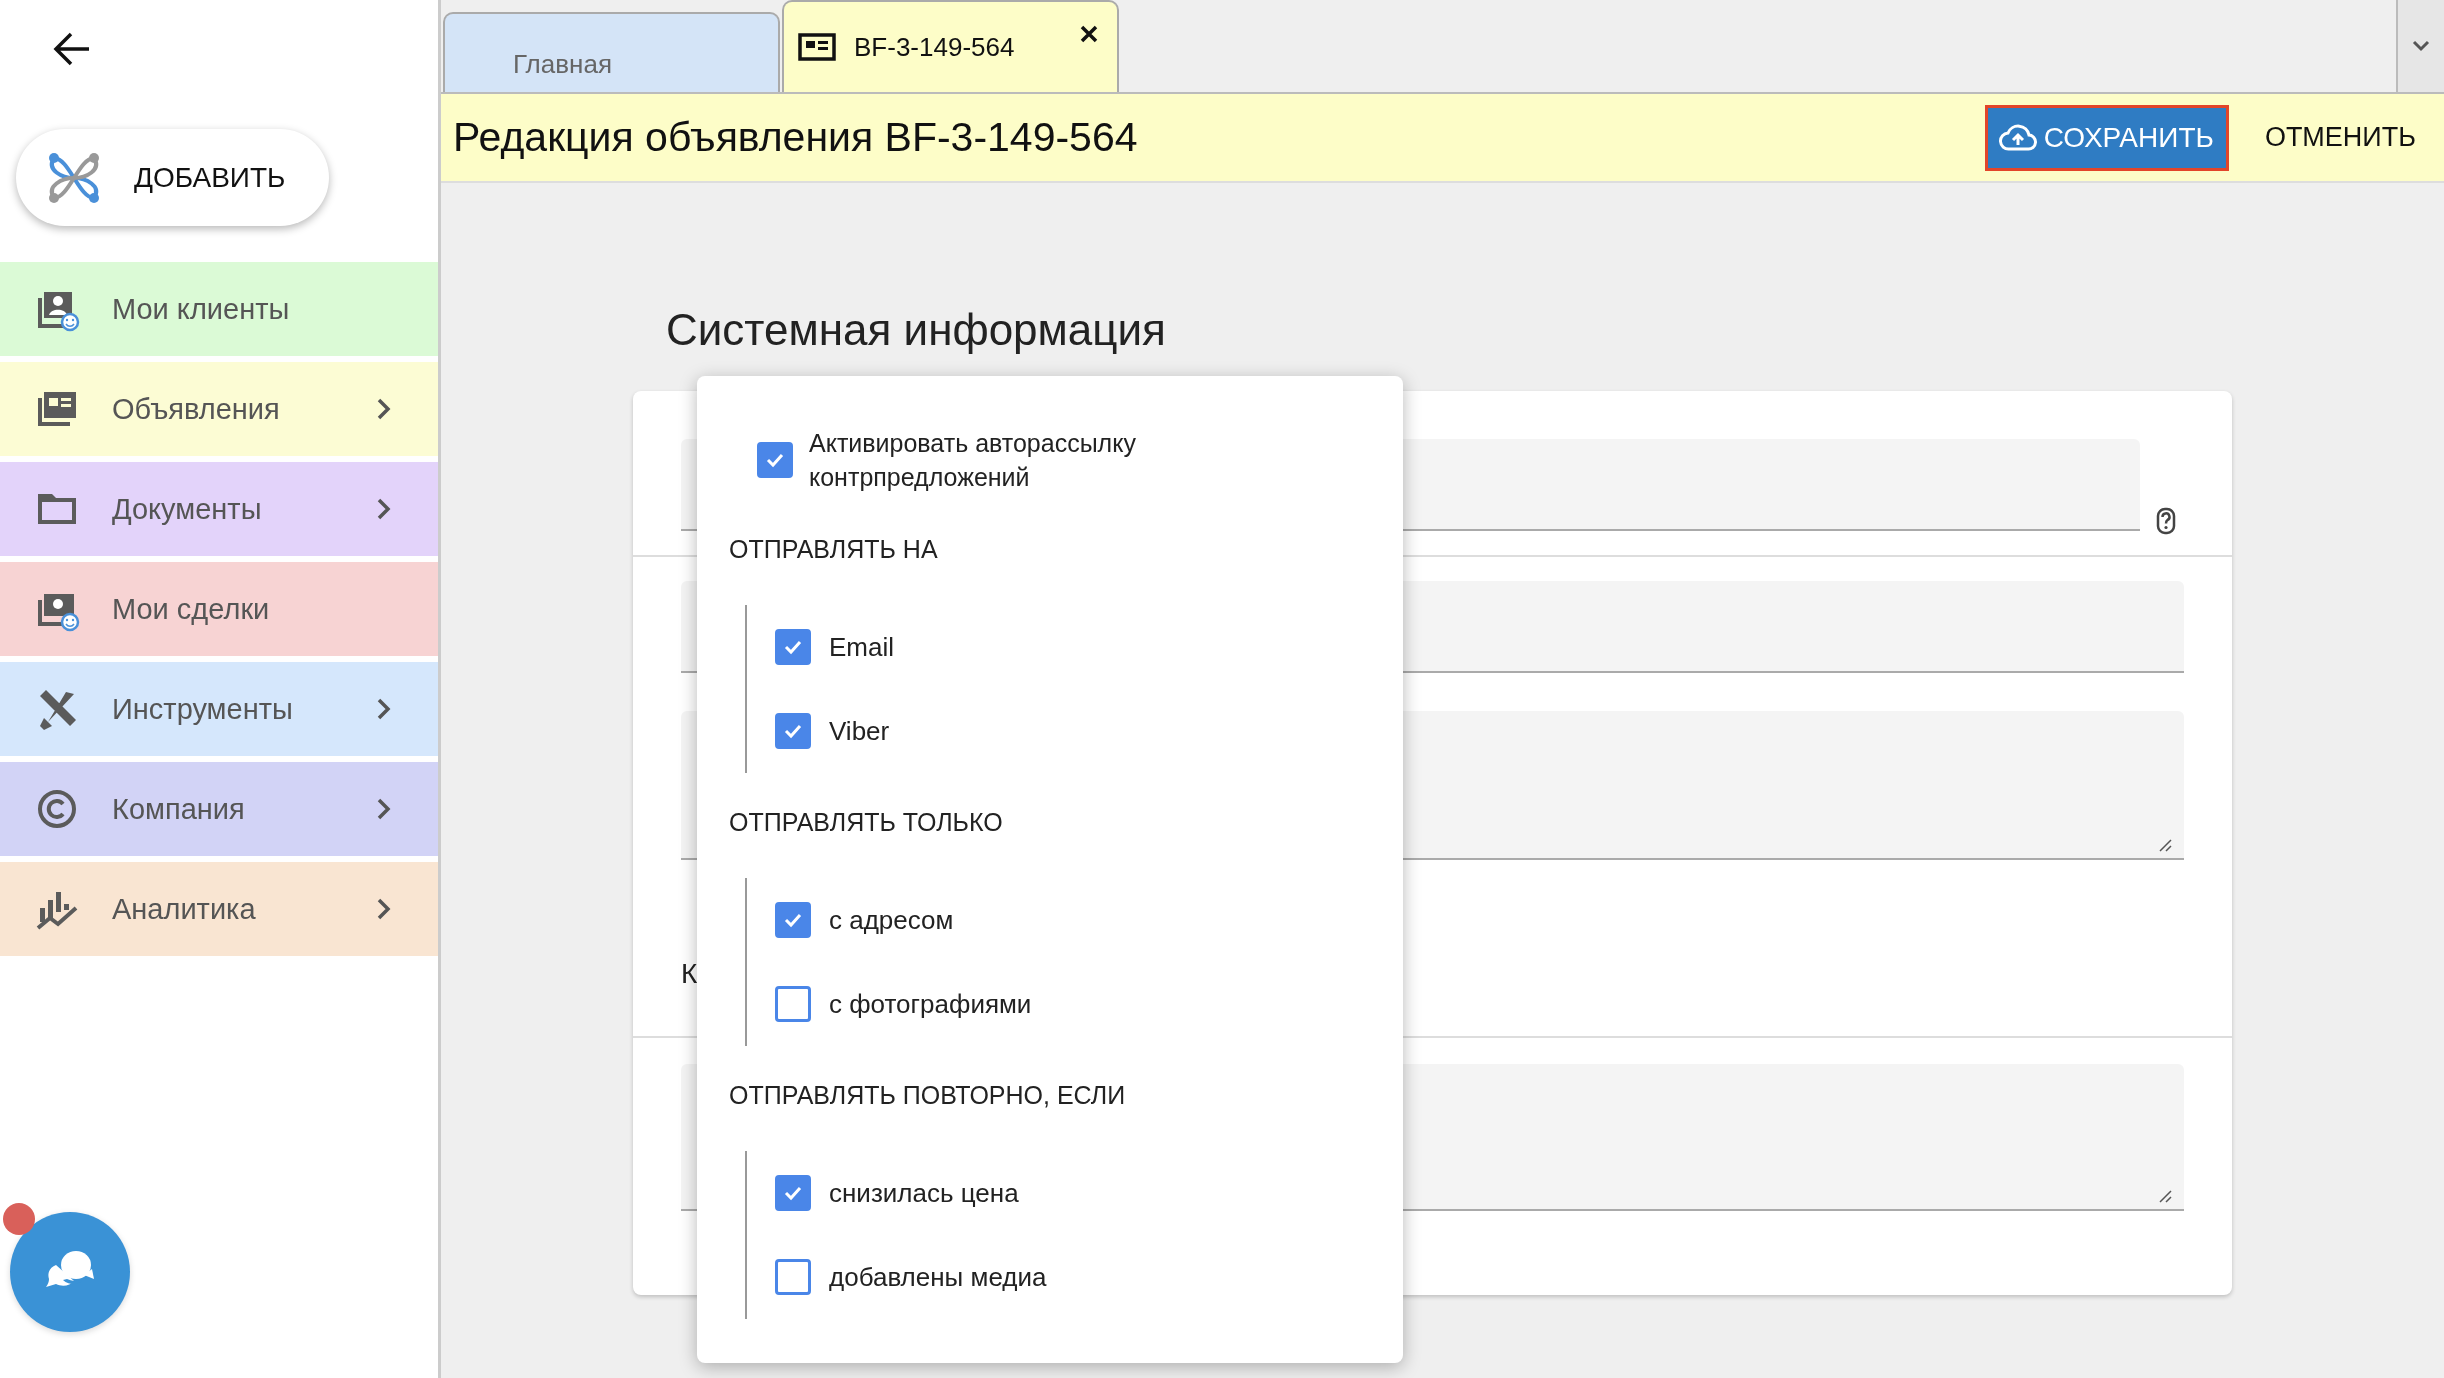 The image size is (2444, 1378). Describe the element at coordinates (2106, 137) in the screenshot. I see `save-button: СОХРАНИТЬ` at that location.